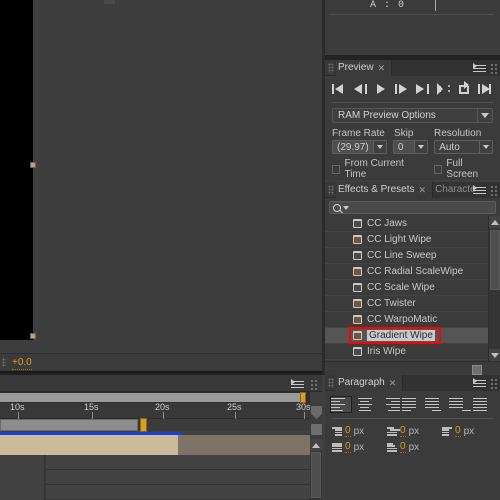 This screenshot has height=500, width=500. I want to click on preview-divider, so click(412, 102).